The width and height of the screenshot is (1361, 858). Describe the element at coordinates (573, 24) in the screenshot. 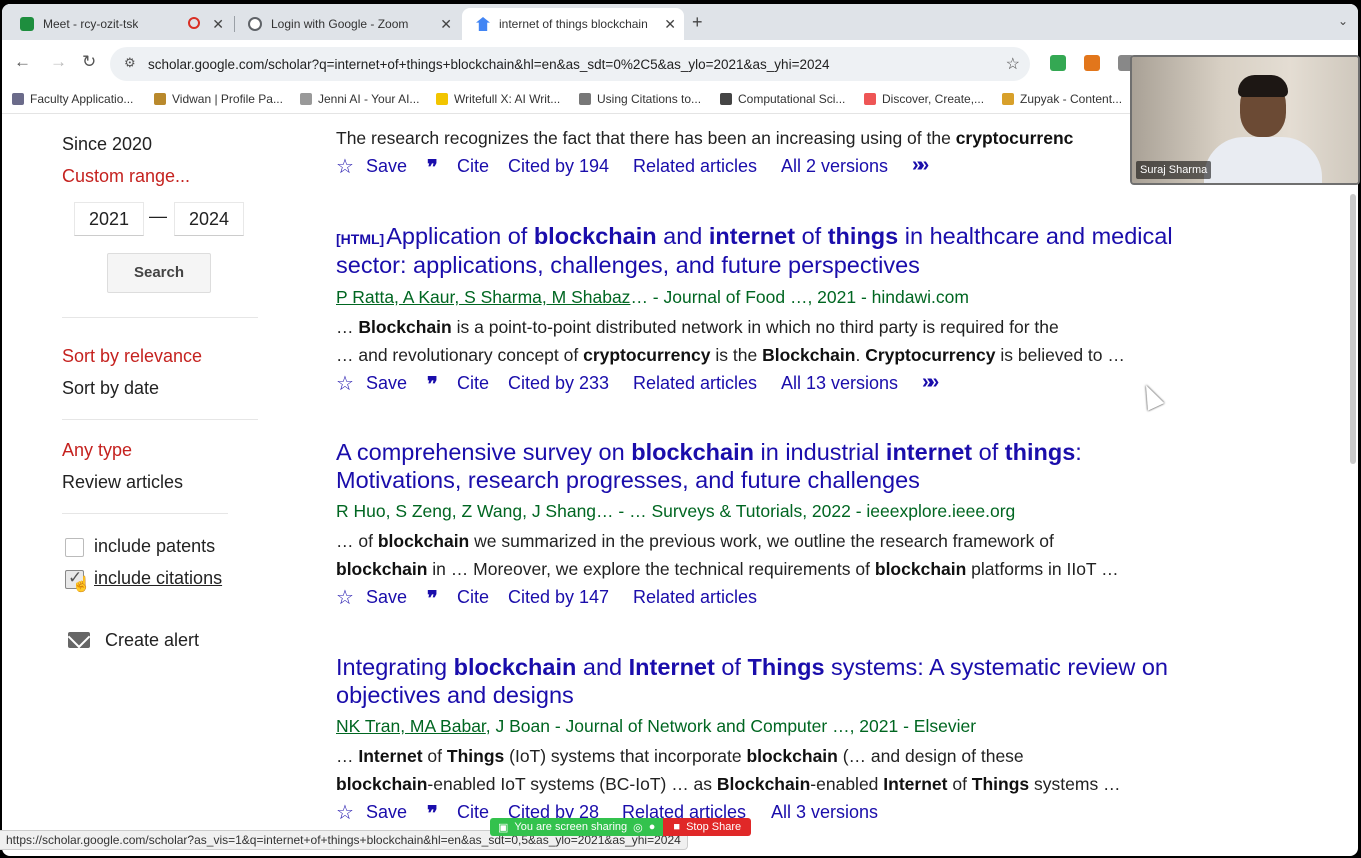

I see `tab-scholar: internet of things blockchain ✕` at that location.